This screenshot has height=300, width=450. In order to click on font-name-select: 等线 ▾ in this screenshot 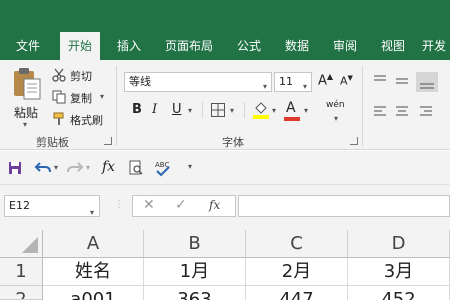, I will do `click(198, 82)`.